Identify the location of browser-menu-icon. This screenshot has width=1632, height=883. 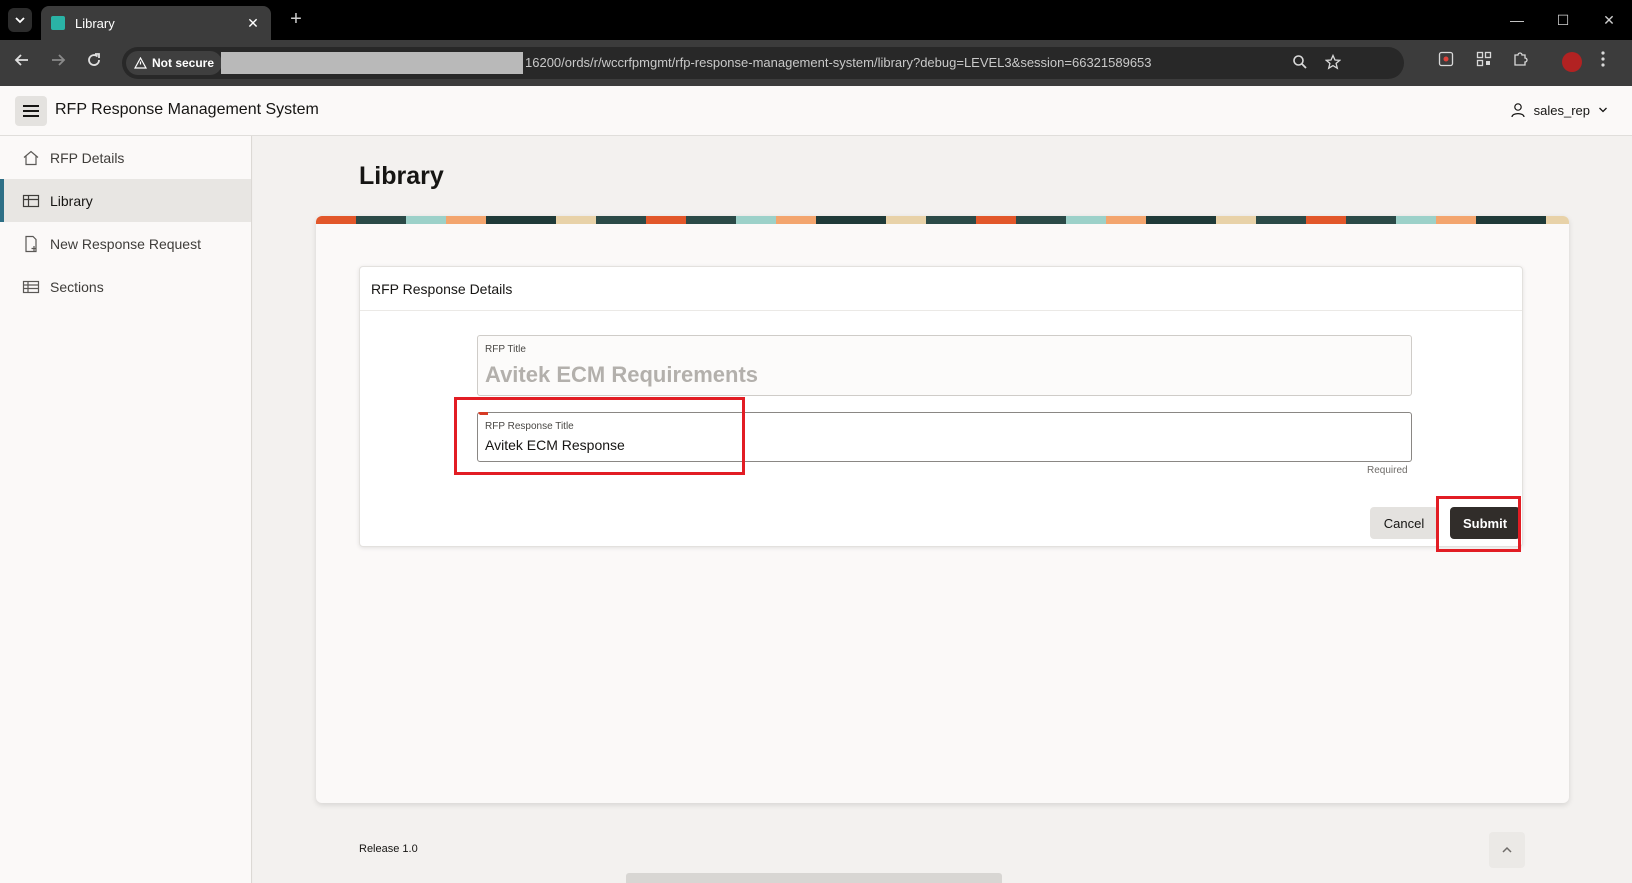
(1603, 61).